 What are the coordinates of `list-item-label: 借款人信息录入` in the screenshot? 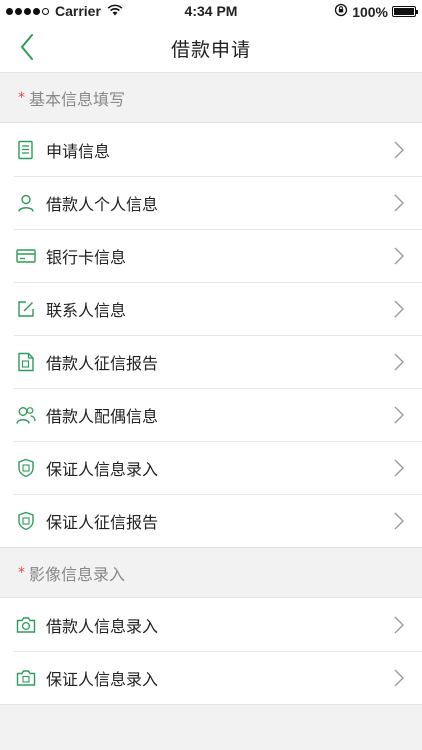 It's located at (102, 626).